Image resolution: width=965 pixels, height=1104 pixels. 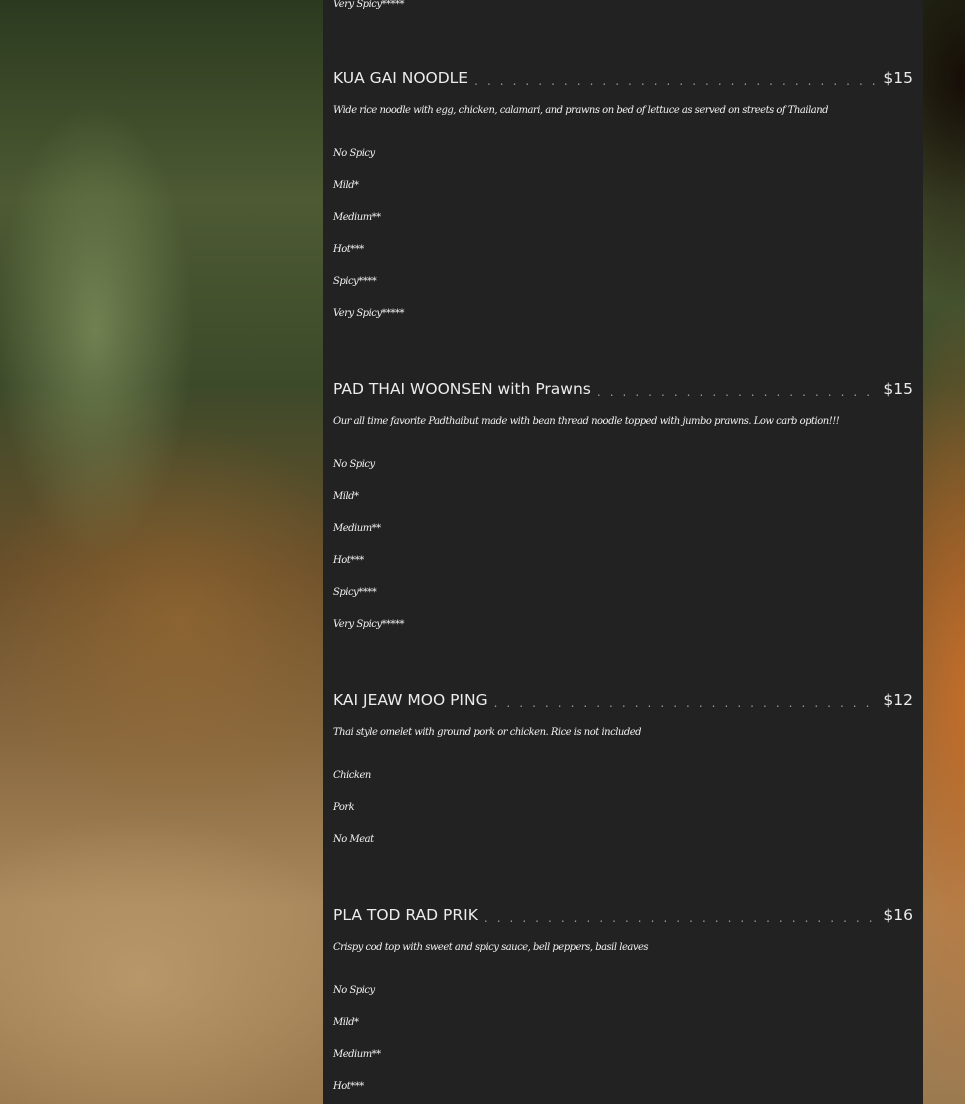 What do you see at coordinates (410, 700) in the screenshot?
I see `menu-item-name: KAI JEAW MOO PING` at bounding box center [410, 700].